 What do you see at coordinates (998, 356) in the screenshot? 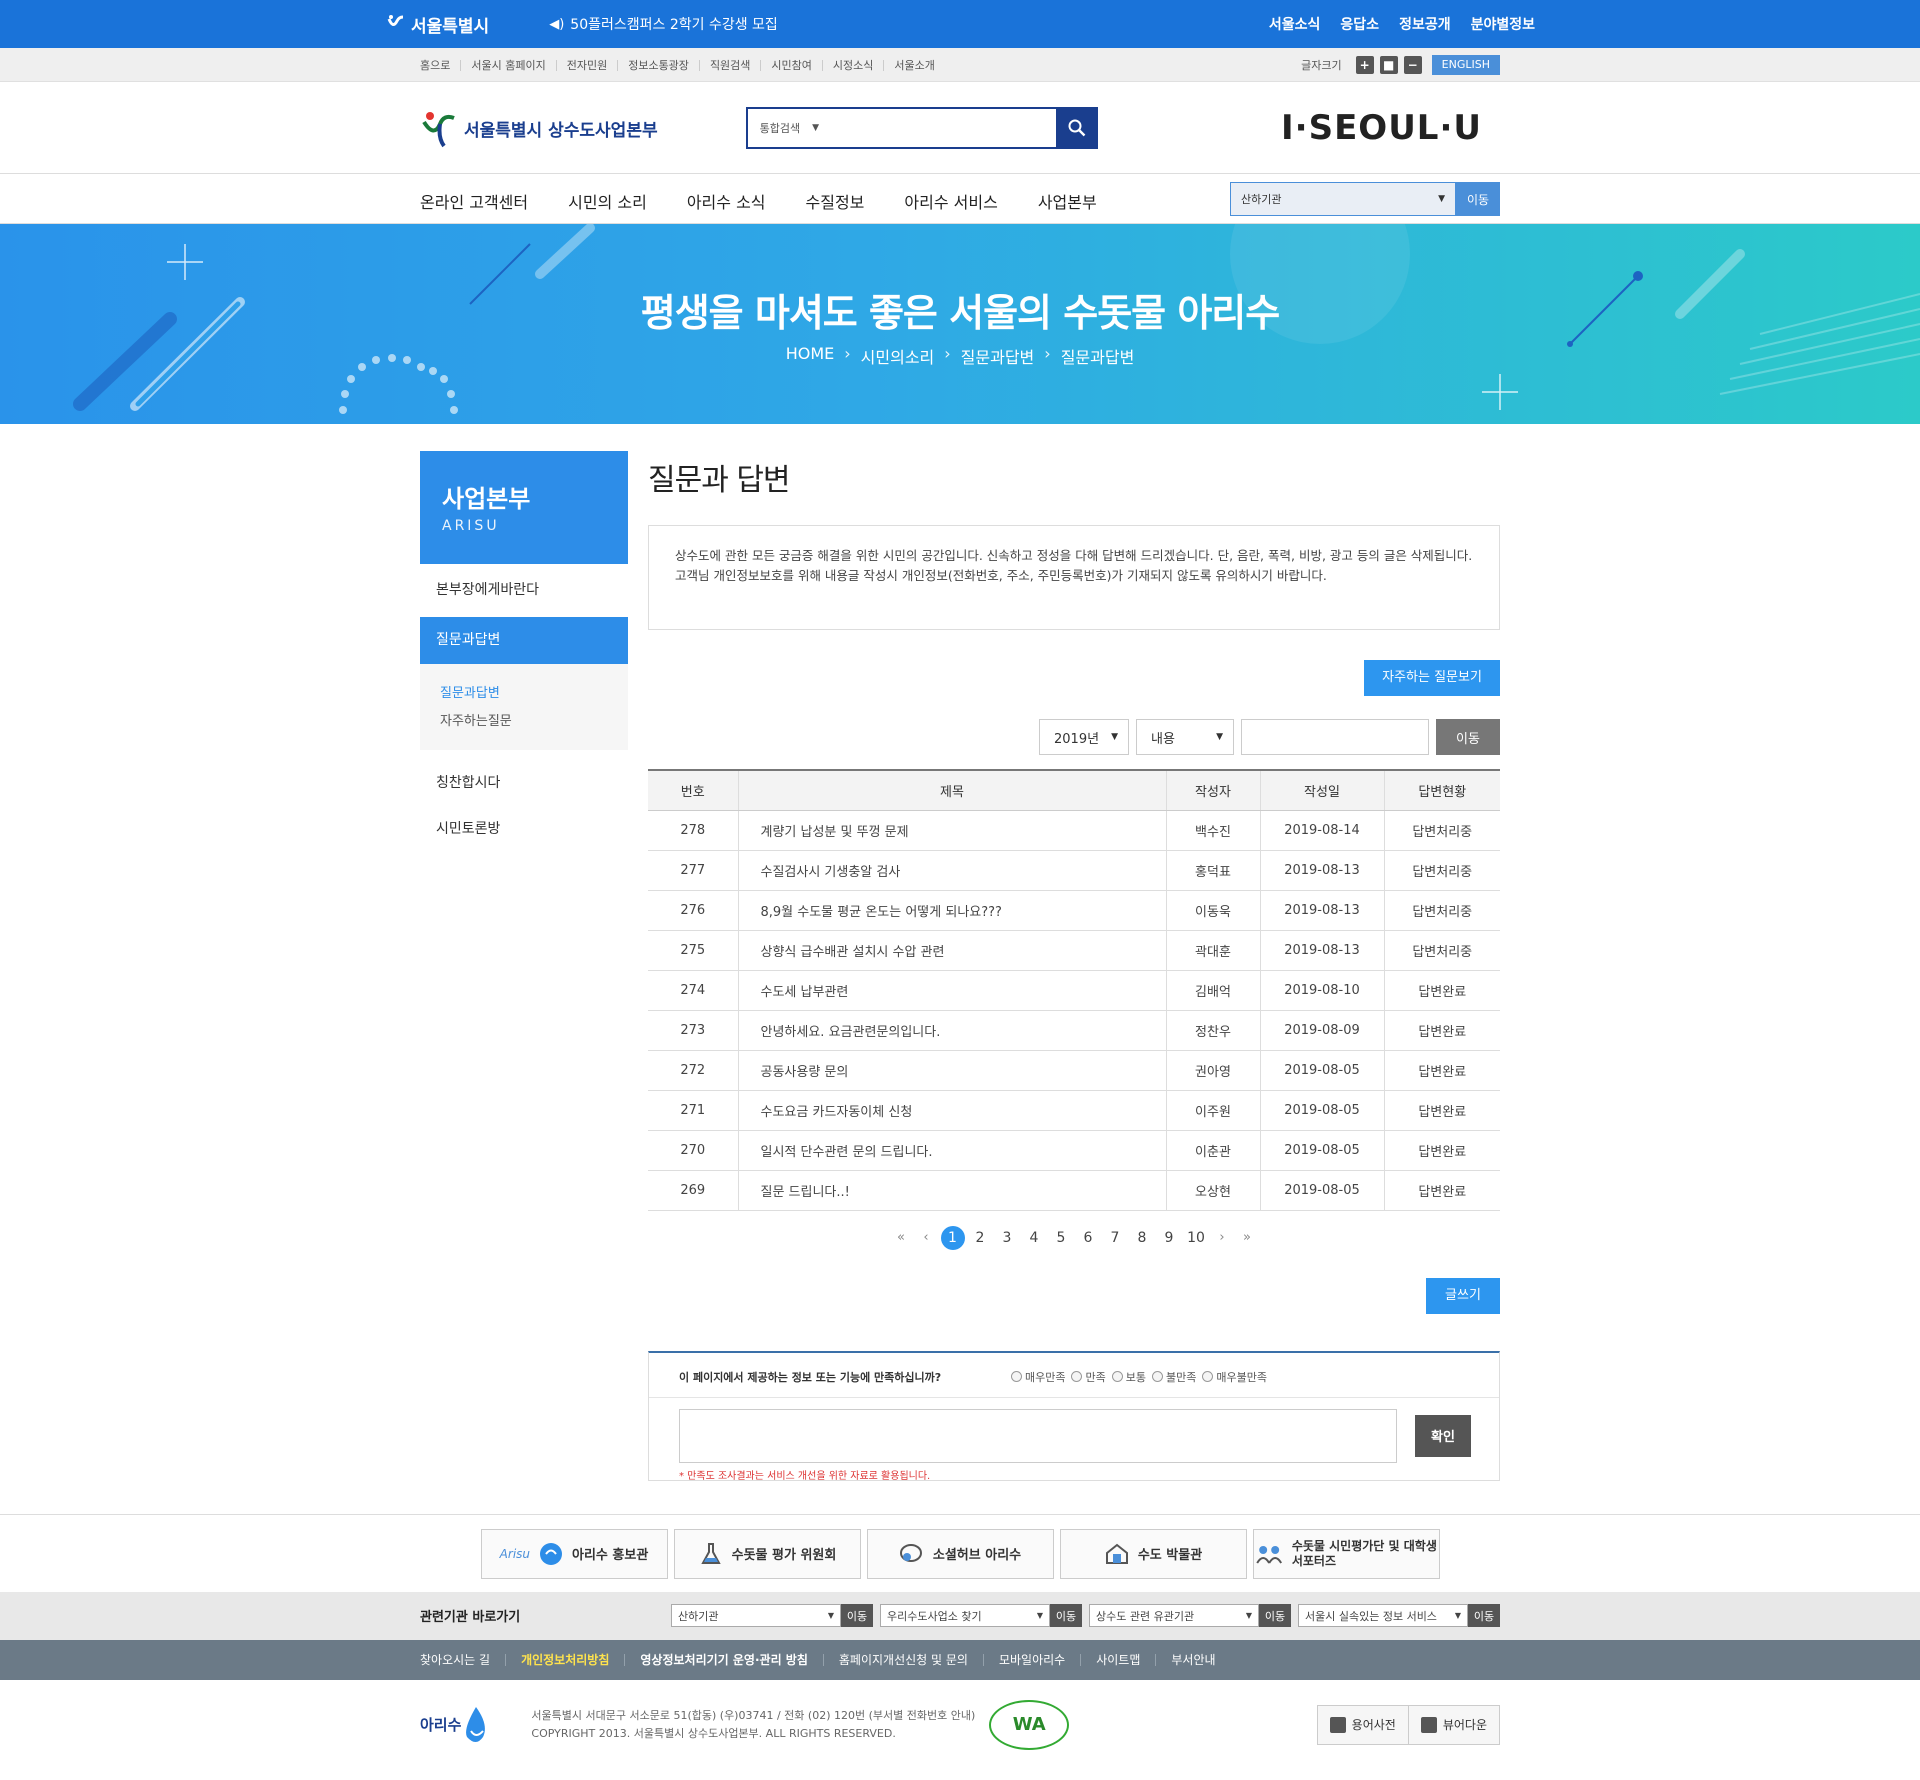
I see `breadcrumb-qna: 질문과답변` at bounding box center [998, 356].